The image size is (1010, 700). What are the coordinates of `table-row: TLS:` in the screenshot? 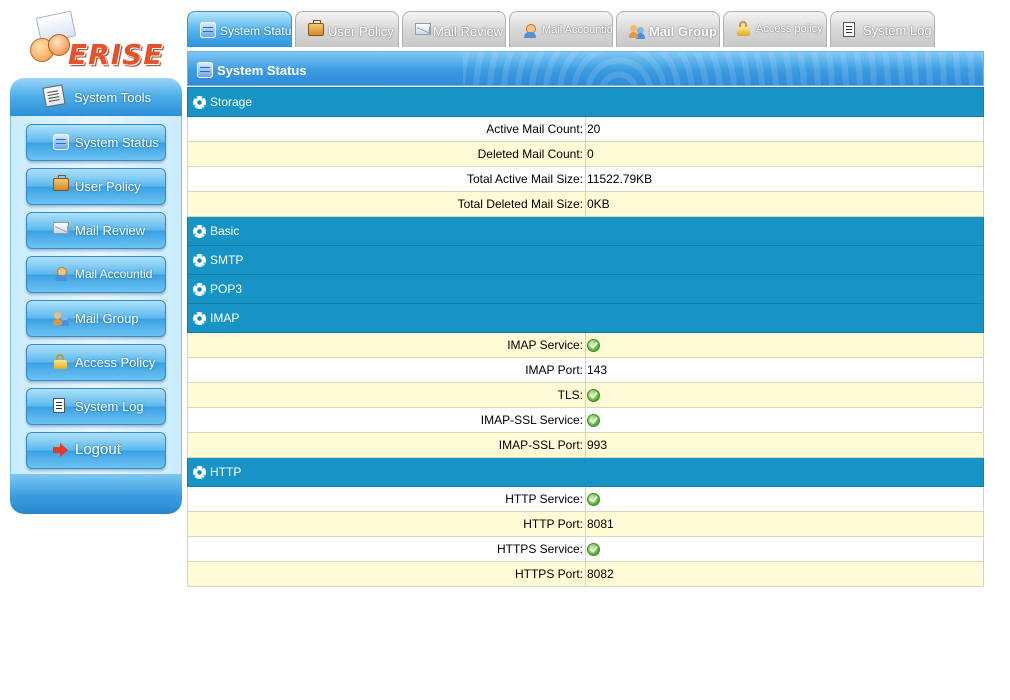 It's located at (585, 395).